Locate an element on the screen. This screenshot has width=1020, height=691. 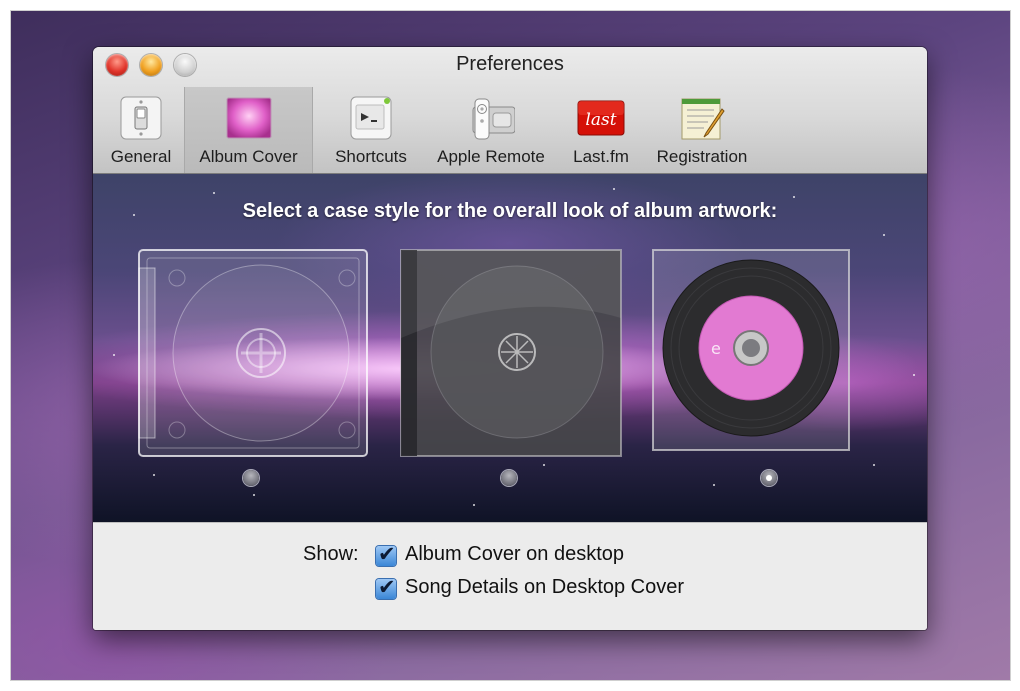
checkbox-label: Album Cover on desktop is located at coordinates (515, 554).